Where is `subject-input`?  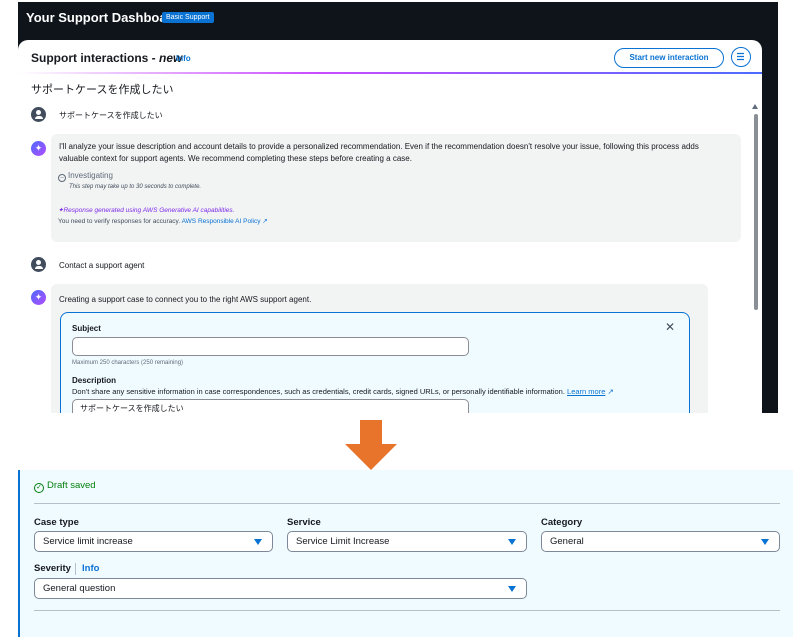 subject-input is located at coordinates (270, 346).